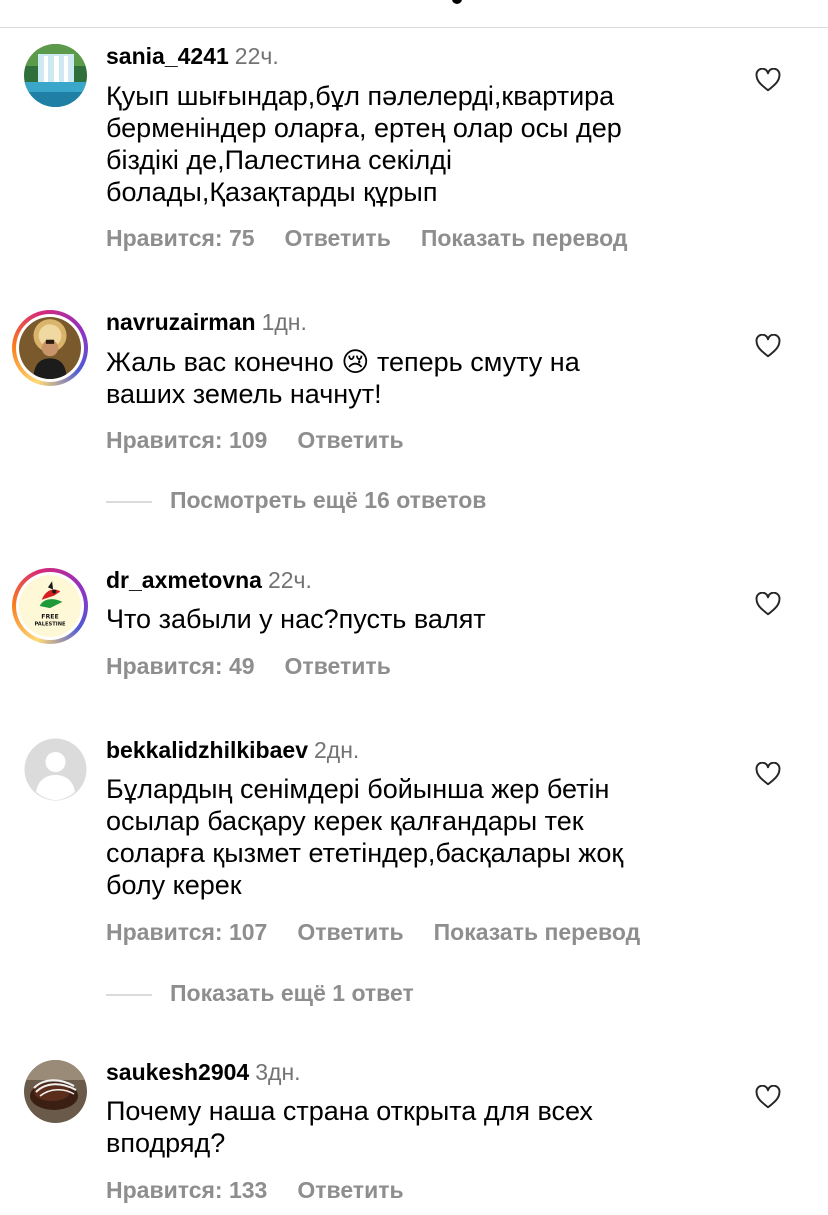  What do you see at coordinates (50, 625) in the screenshot?
I see `svg-text: PALESTINE` at bounding box center [50, 625].